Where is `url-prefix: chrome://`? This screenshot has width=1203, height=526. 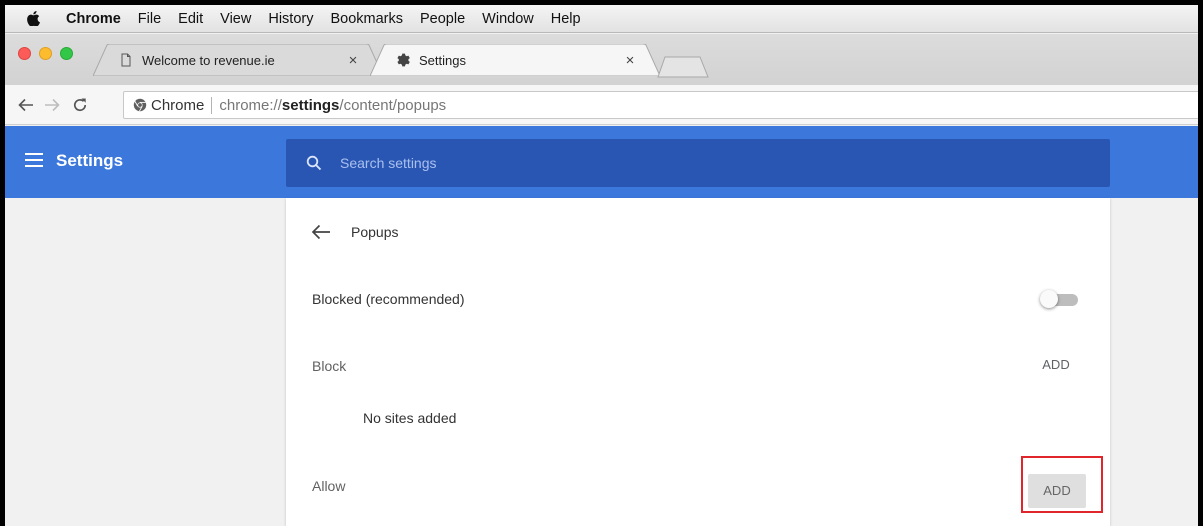 url-prefix: chrome:// is located at coordinates (250, 105).